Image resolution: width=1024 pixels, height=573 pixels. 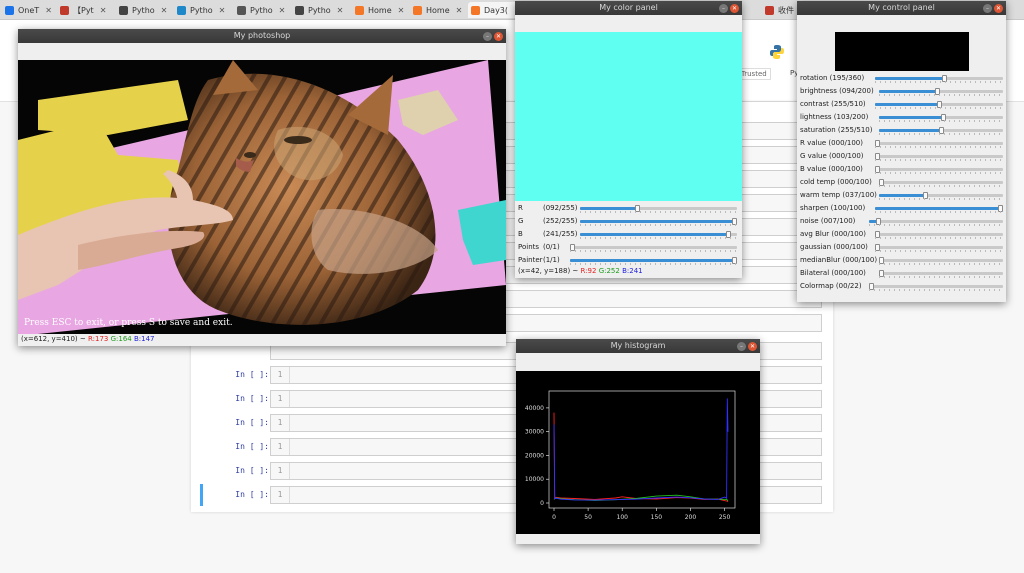 I want to click on slider-row: Colormap (00/22), so click(x=901, y=285).